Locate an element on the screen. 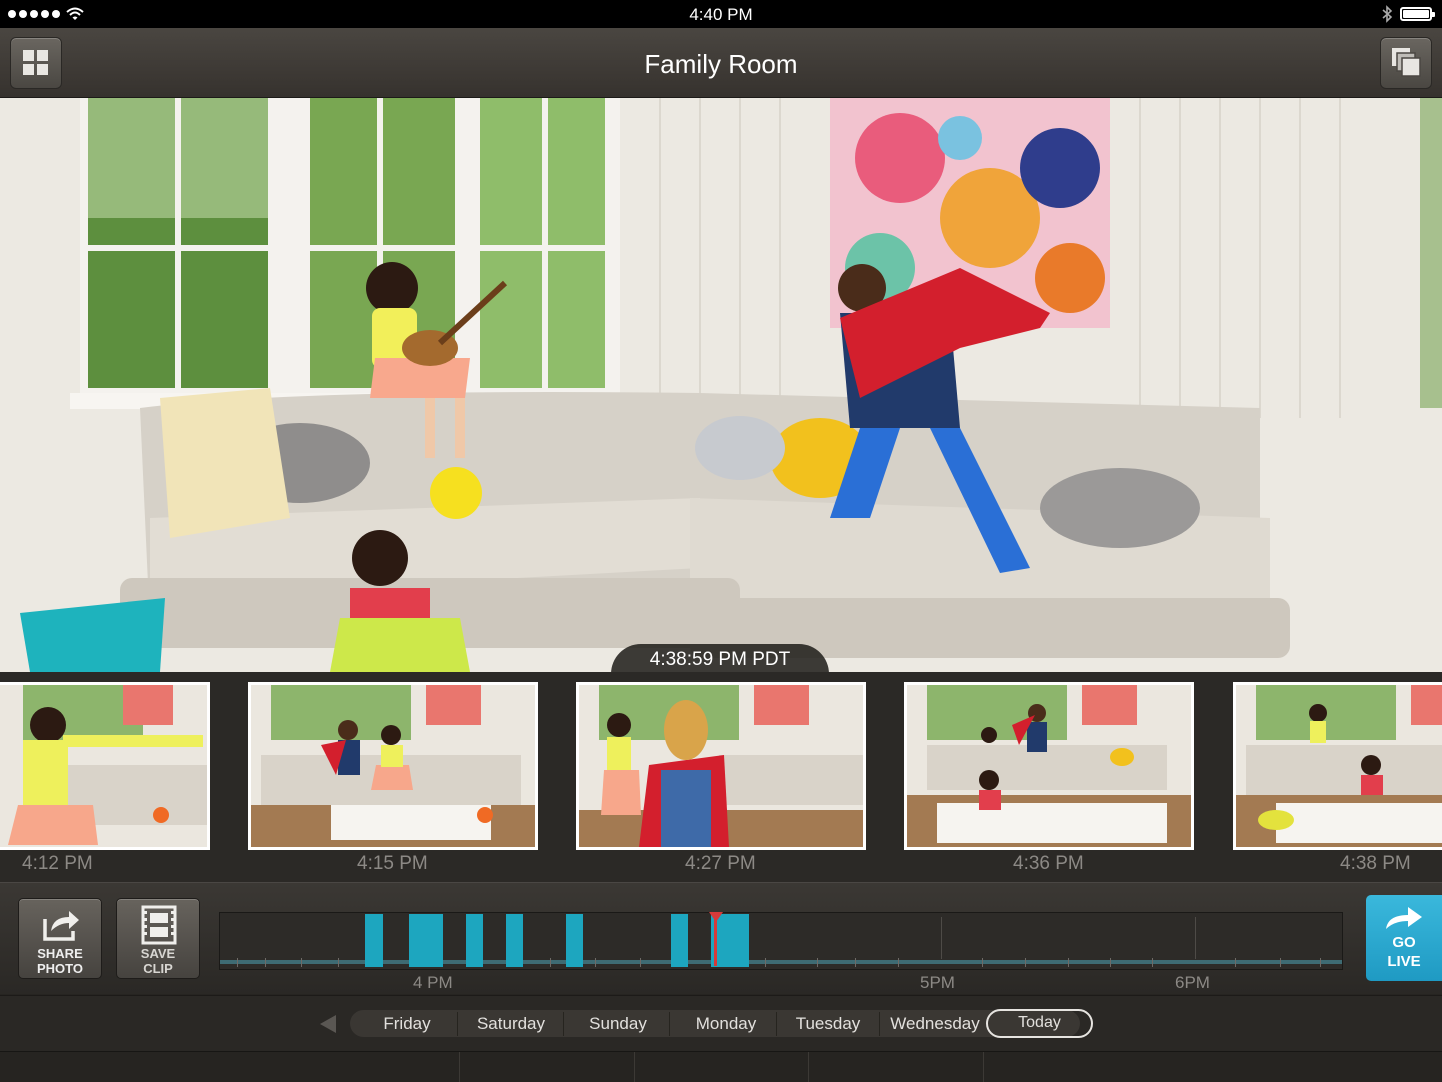 The image size is (1442, 1082). previous-day-arrow-icon is located at coordinates (328, 1024).